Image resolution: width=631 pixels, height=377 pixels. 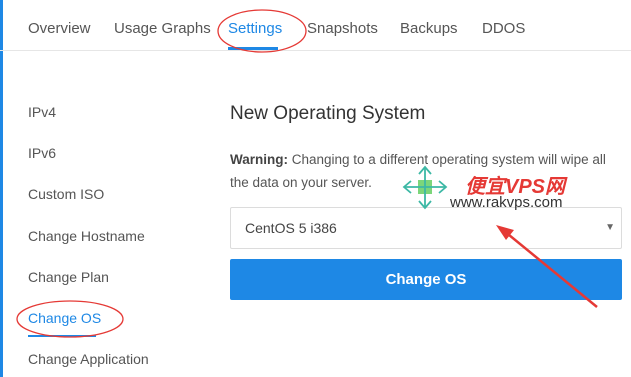 I want to click on sidebar-item-change-plan: Change Plan, so click(x=68, y=277).